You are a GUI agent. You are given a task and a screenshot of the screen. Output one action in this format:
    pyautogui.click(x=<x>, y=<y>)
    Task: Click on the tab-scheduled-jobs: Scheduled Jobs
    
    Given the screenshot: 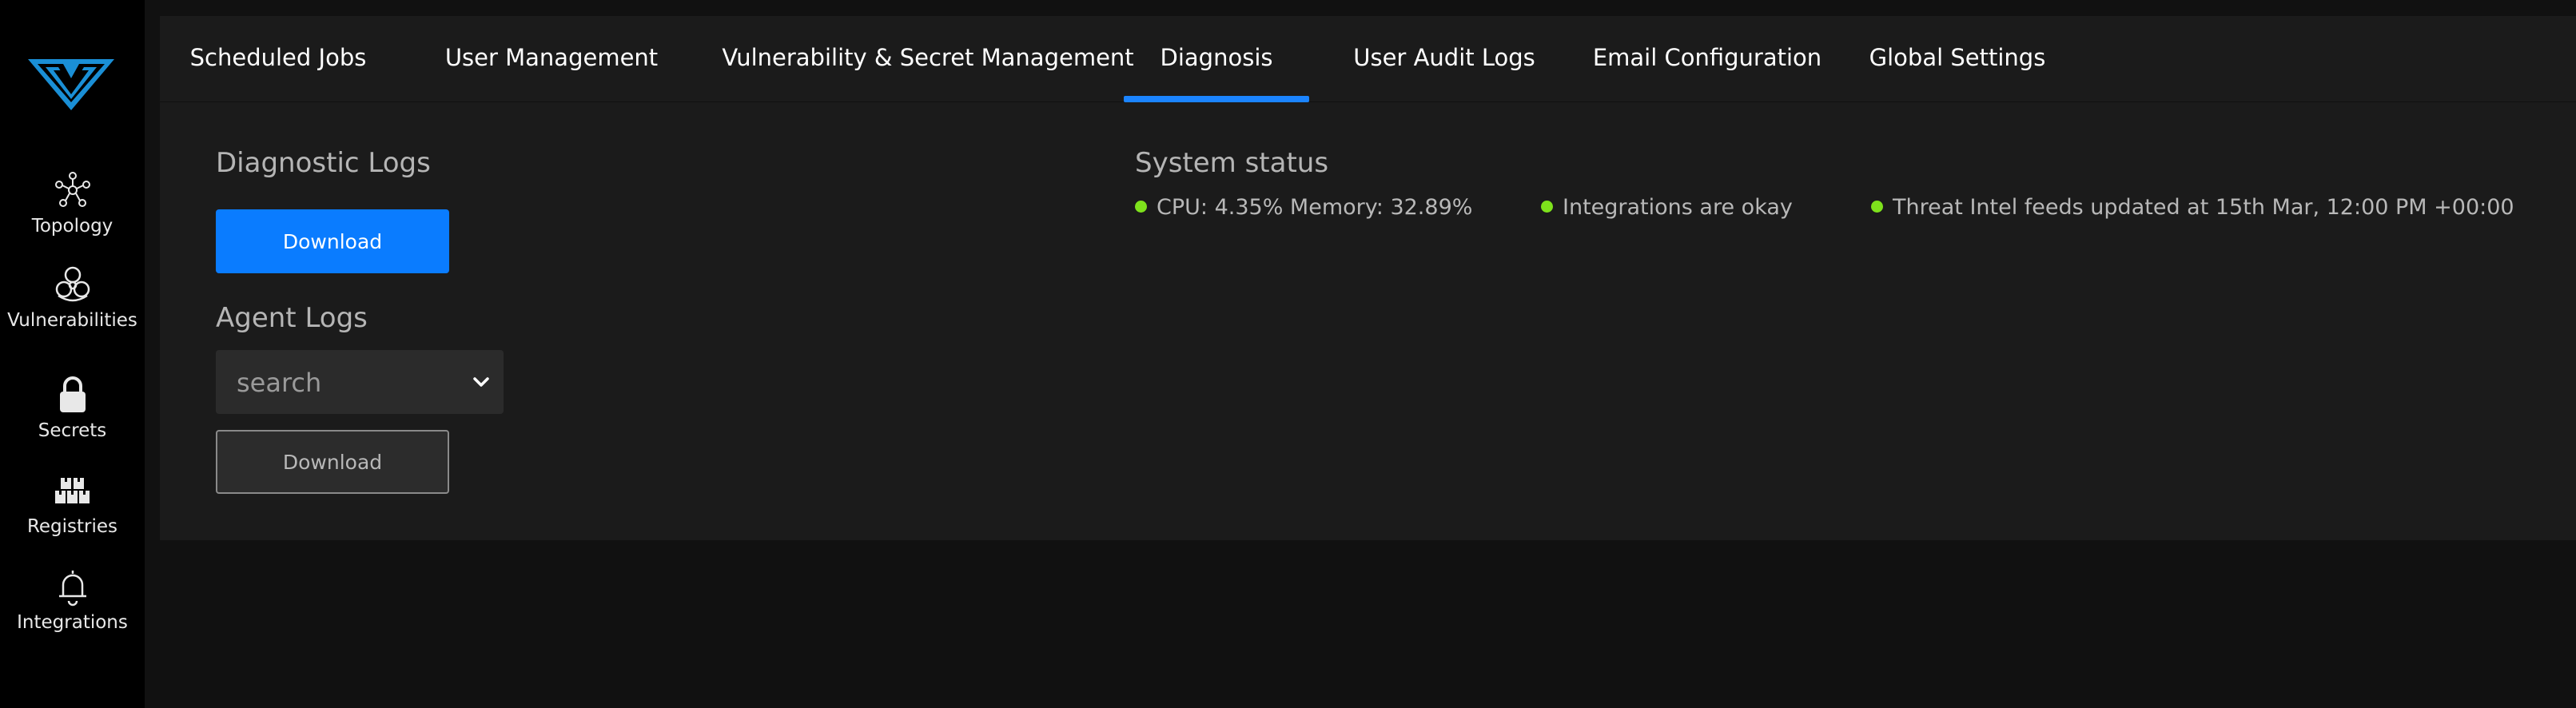 What is the action you would take?
    pyautogui.click(x=278, y=59)
    